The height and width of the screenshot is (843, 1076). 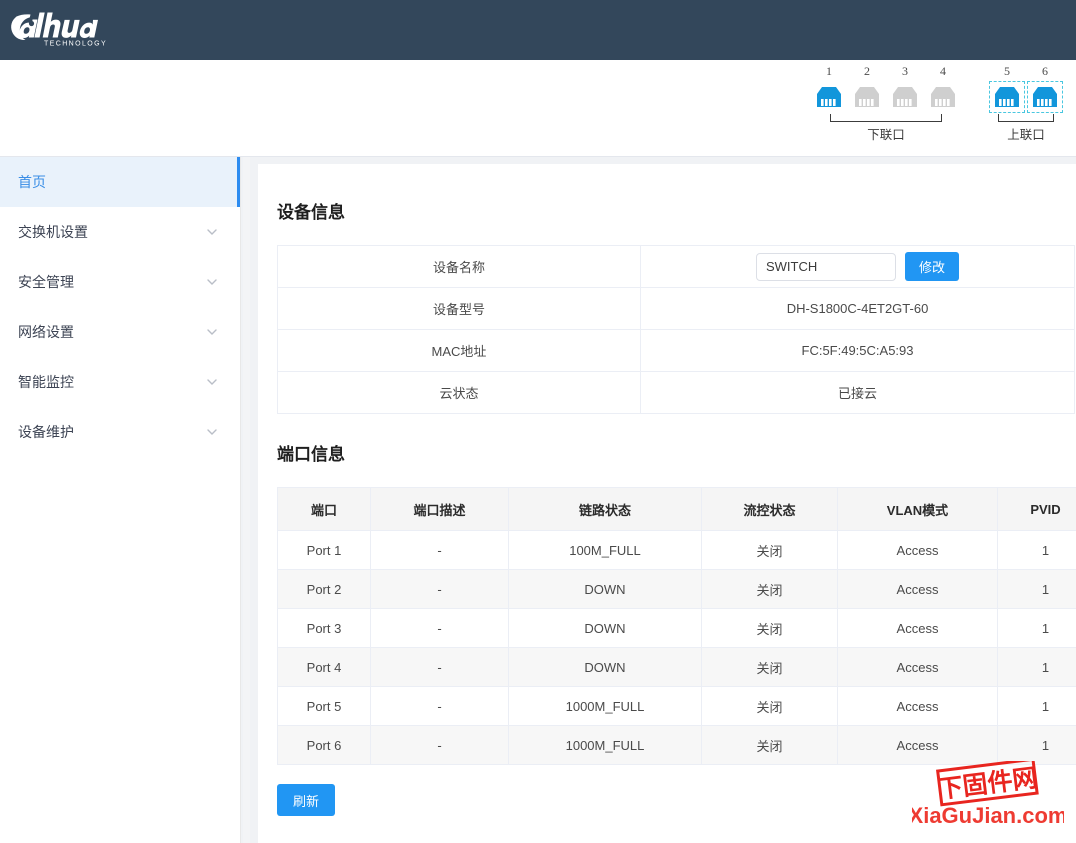 I want to click on mac-address-value: FC:5F:49:5C:A5:93, so click(x=857, y=350).